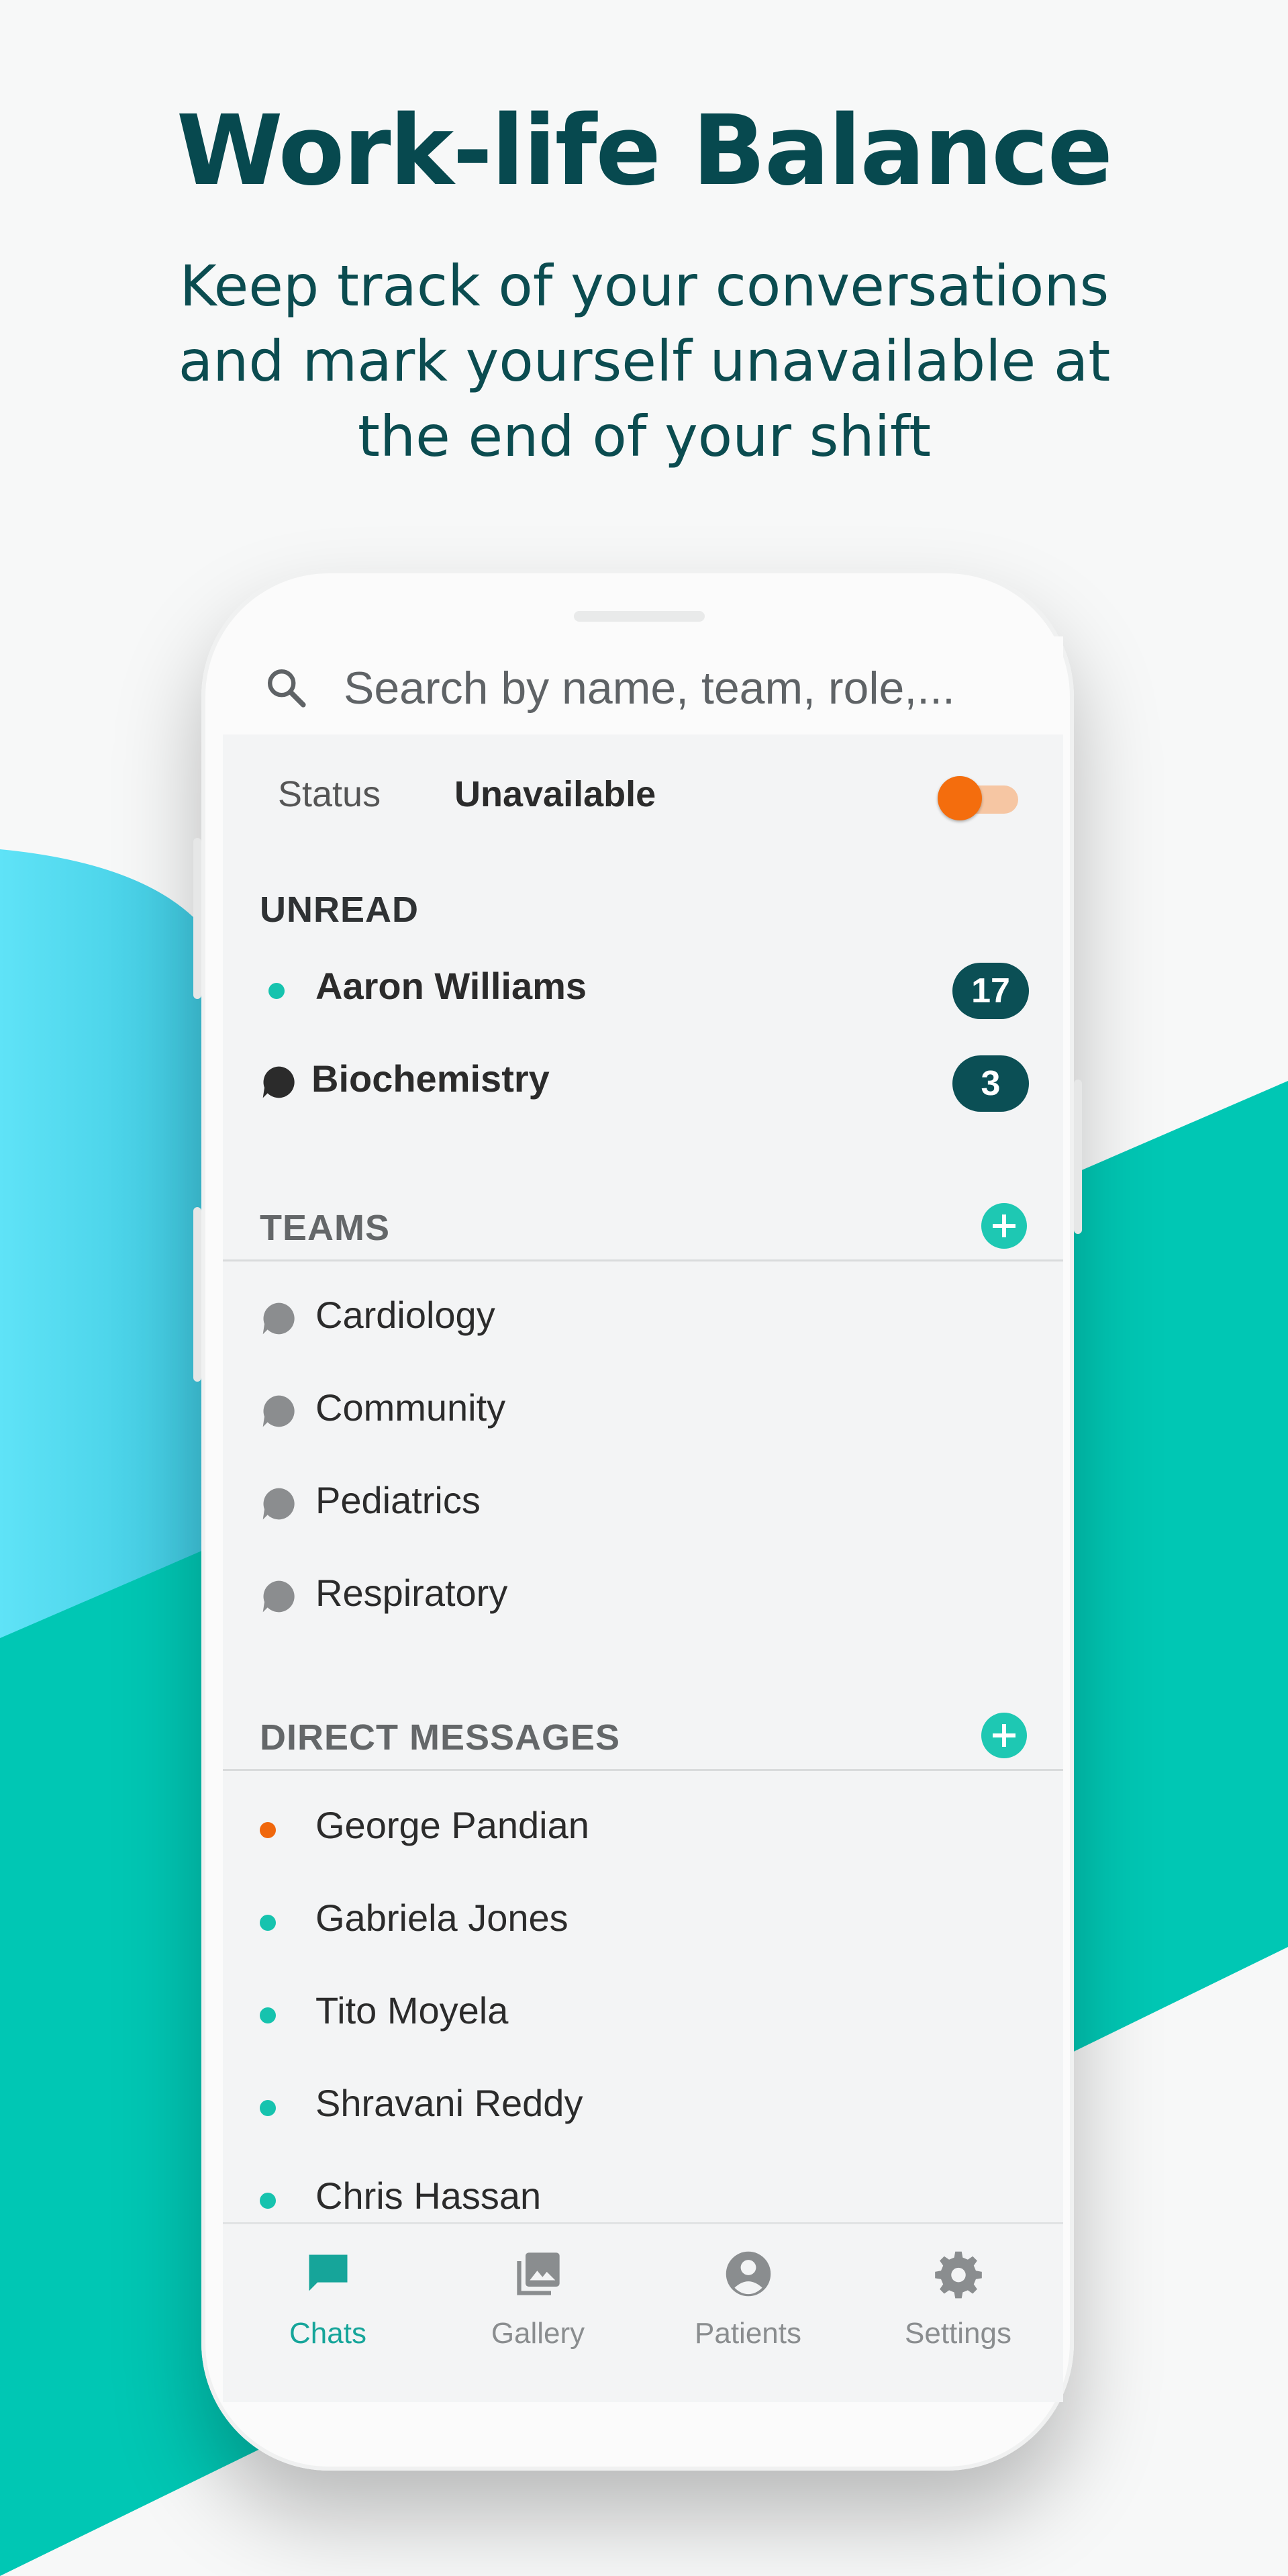 This screenshot has width=1288, height=2576. I want to click on dm-item-shravani-reddy: Shravani Reddy, so click(643, 2104).